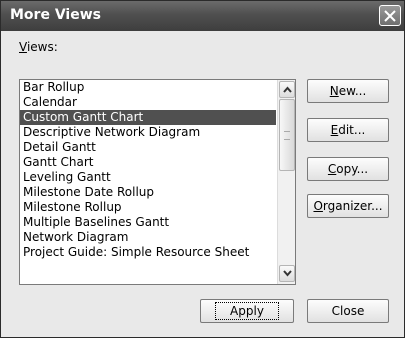  Describe the element at coordinates (148, 132) in the screenshot. I see `view-list-item: Descriptive Network Diagram` at that location.